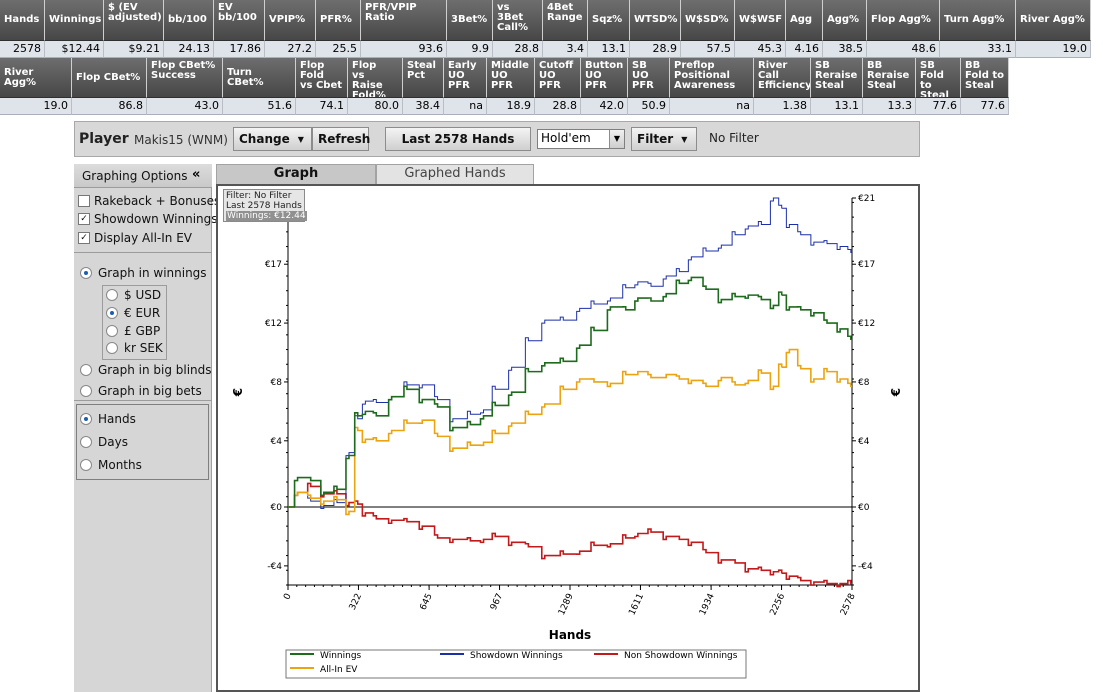  What do you see at coordinates (465, 106) in the screenshot?
I see `stat-value: na` at bounding box center [465, 106].